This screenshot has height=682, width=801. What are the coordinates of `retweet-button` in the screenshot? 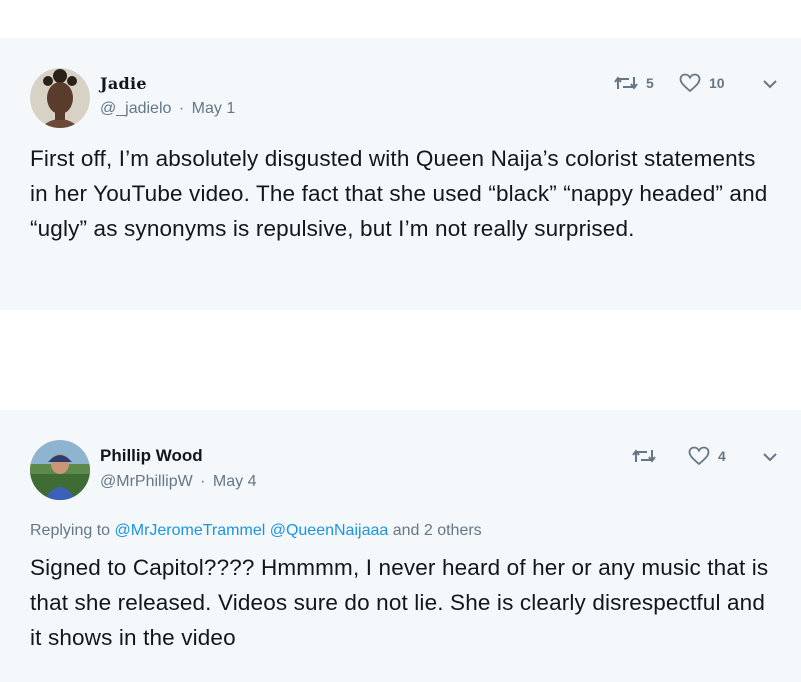 It's located at (648, 456).